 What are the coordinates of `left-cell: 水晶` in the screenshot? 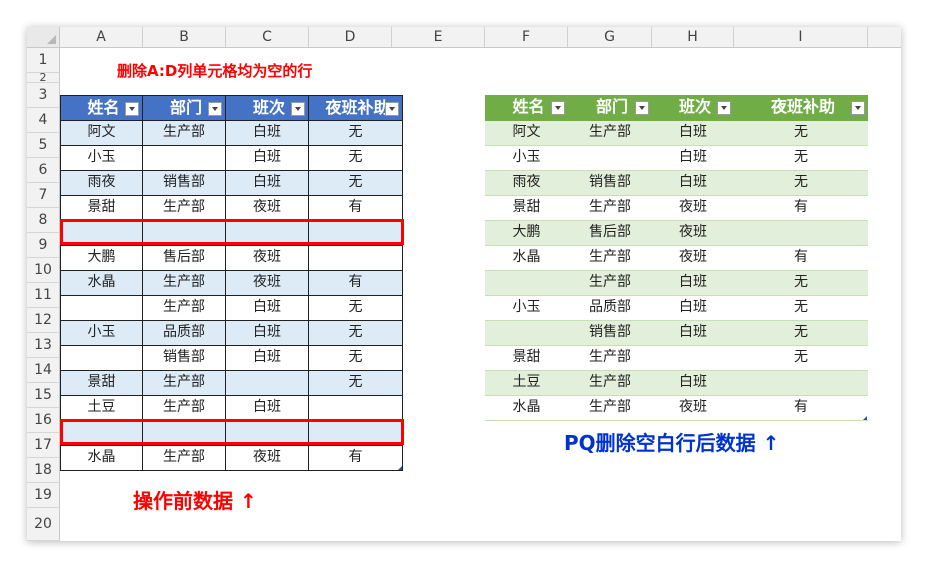 It's located at (101, 458).